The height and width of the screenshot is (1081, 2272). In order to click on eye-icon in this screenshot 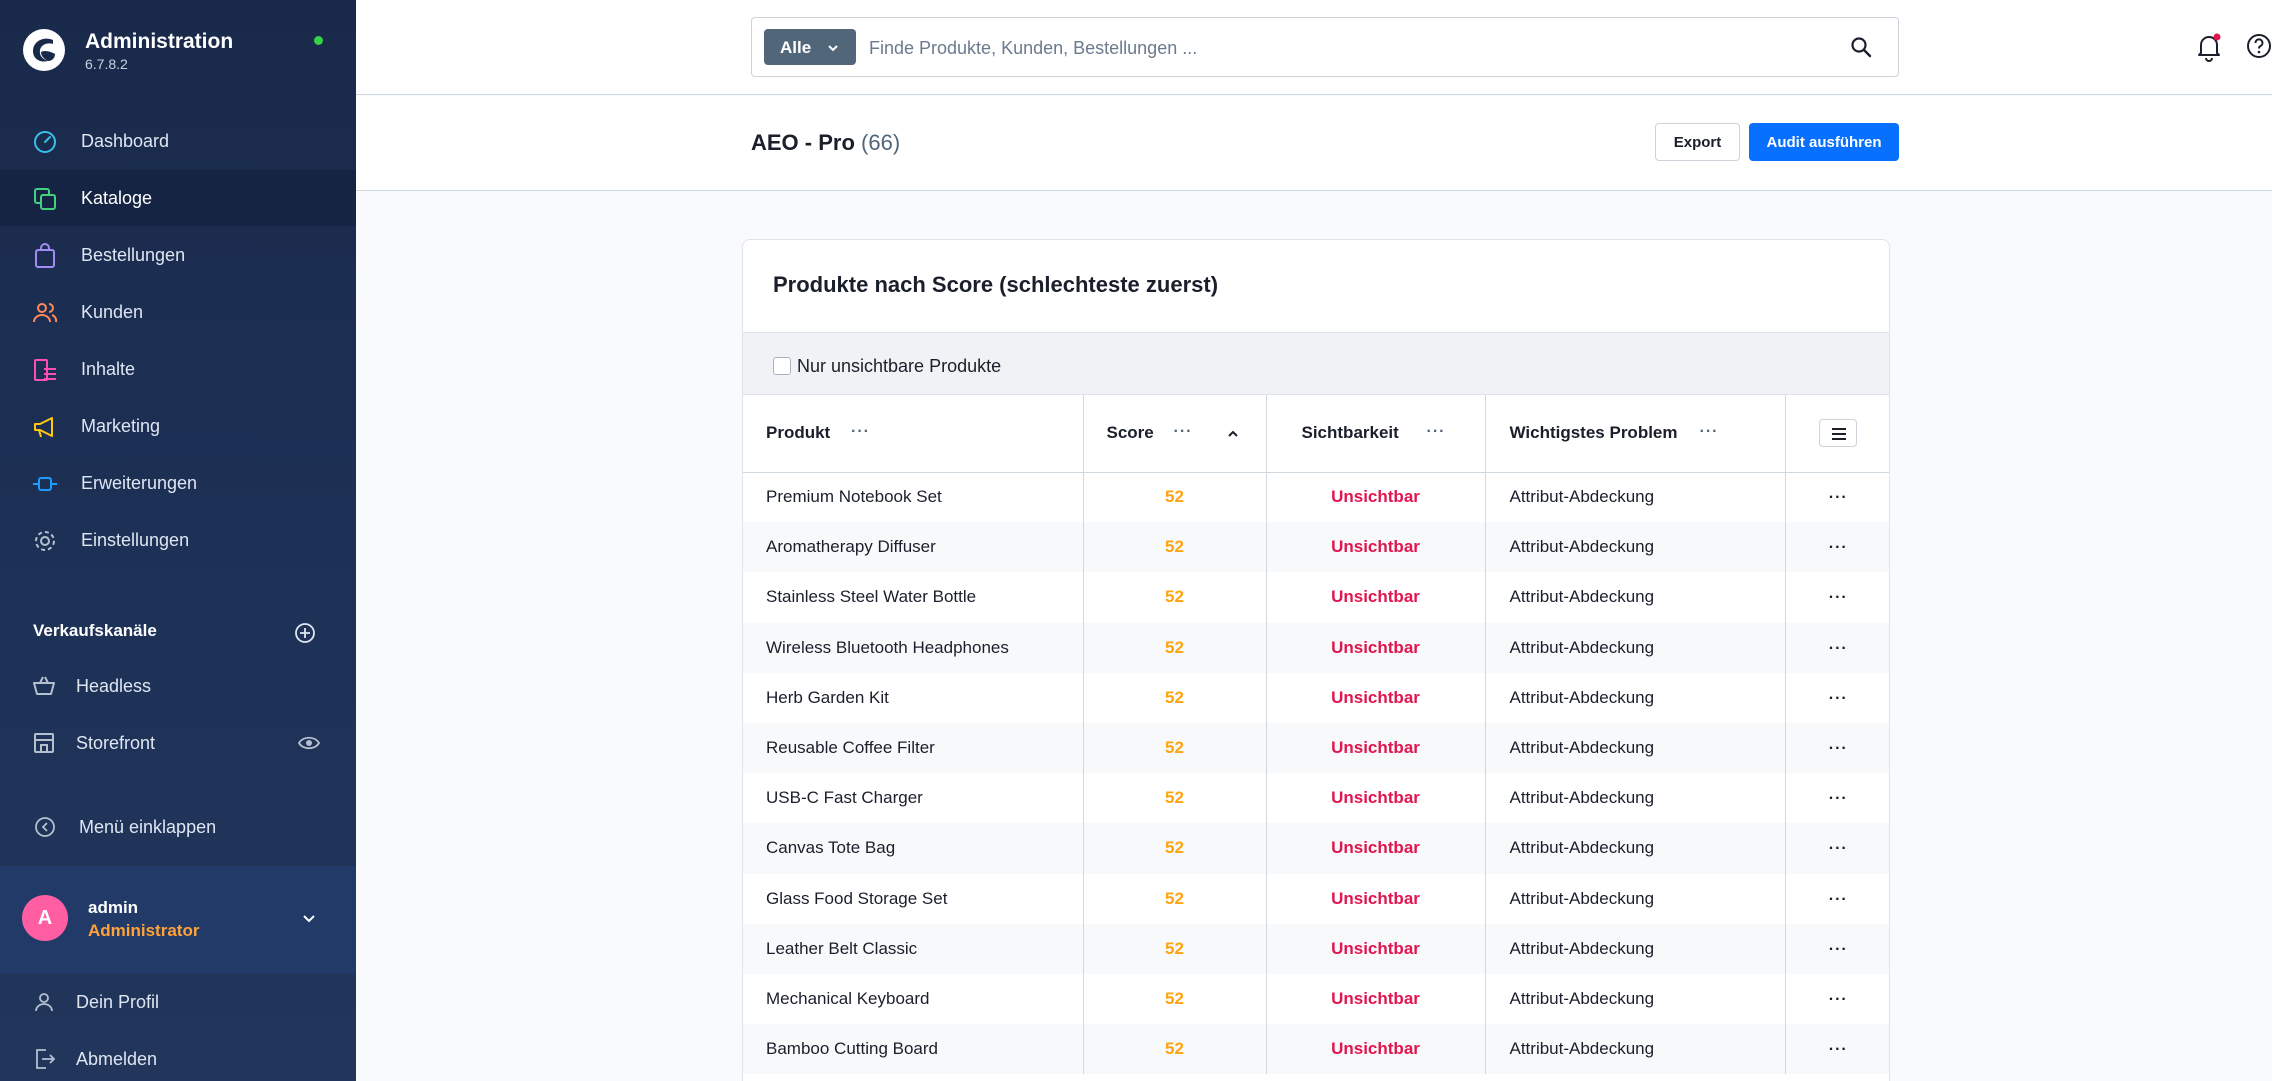, I will do `click(309, 743)`.